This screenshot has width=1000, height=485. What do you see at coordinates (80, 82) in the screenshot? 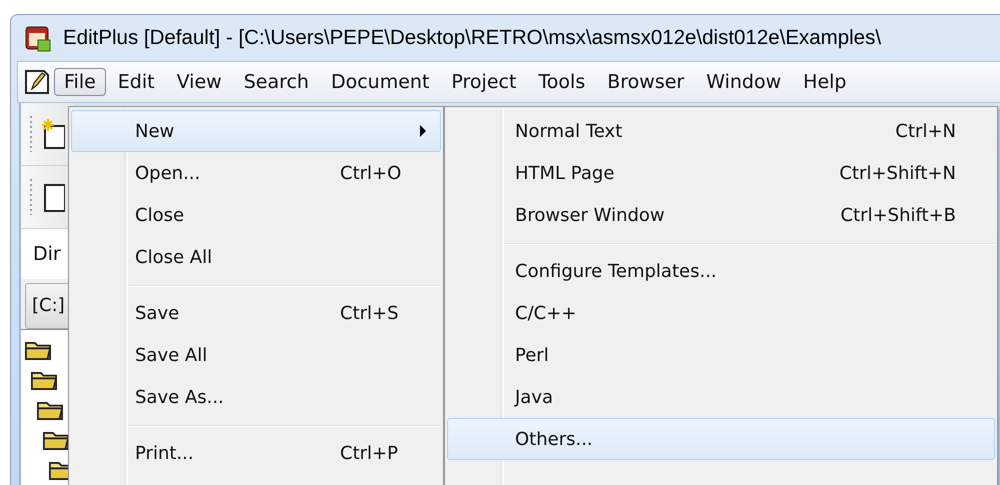
I see `menu-item: File` at bounding box center [80, 82].